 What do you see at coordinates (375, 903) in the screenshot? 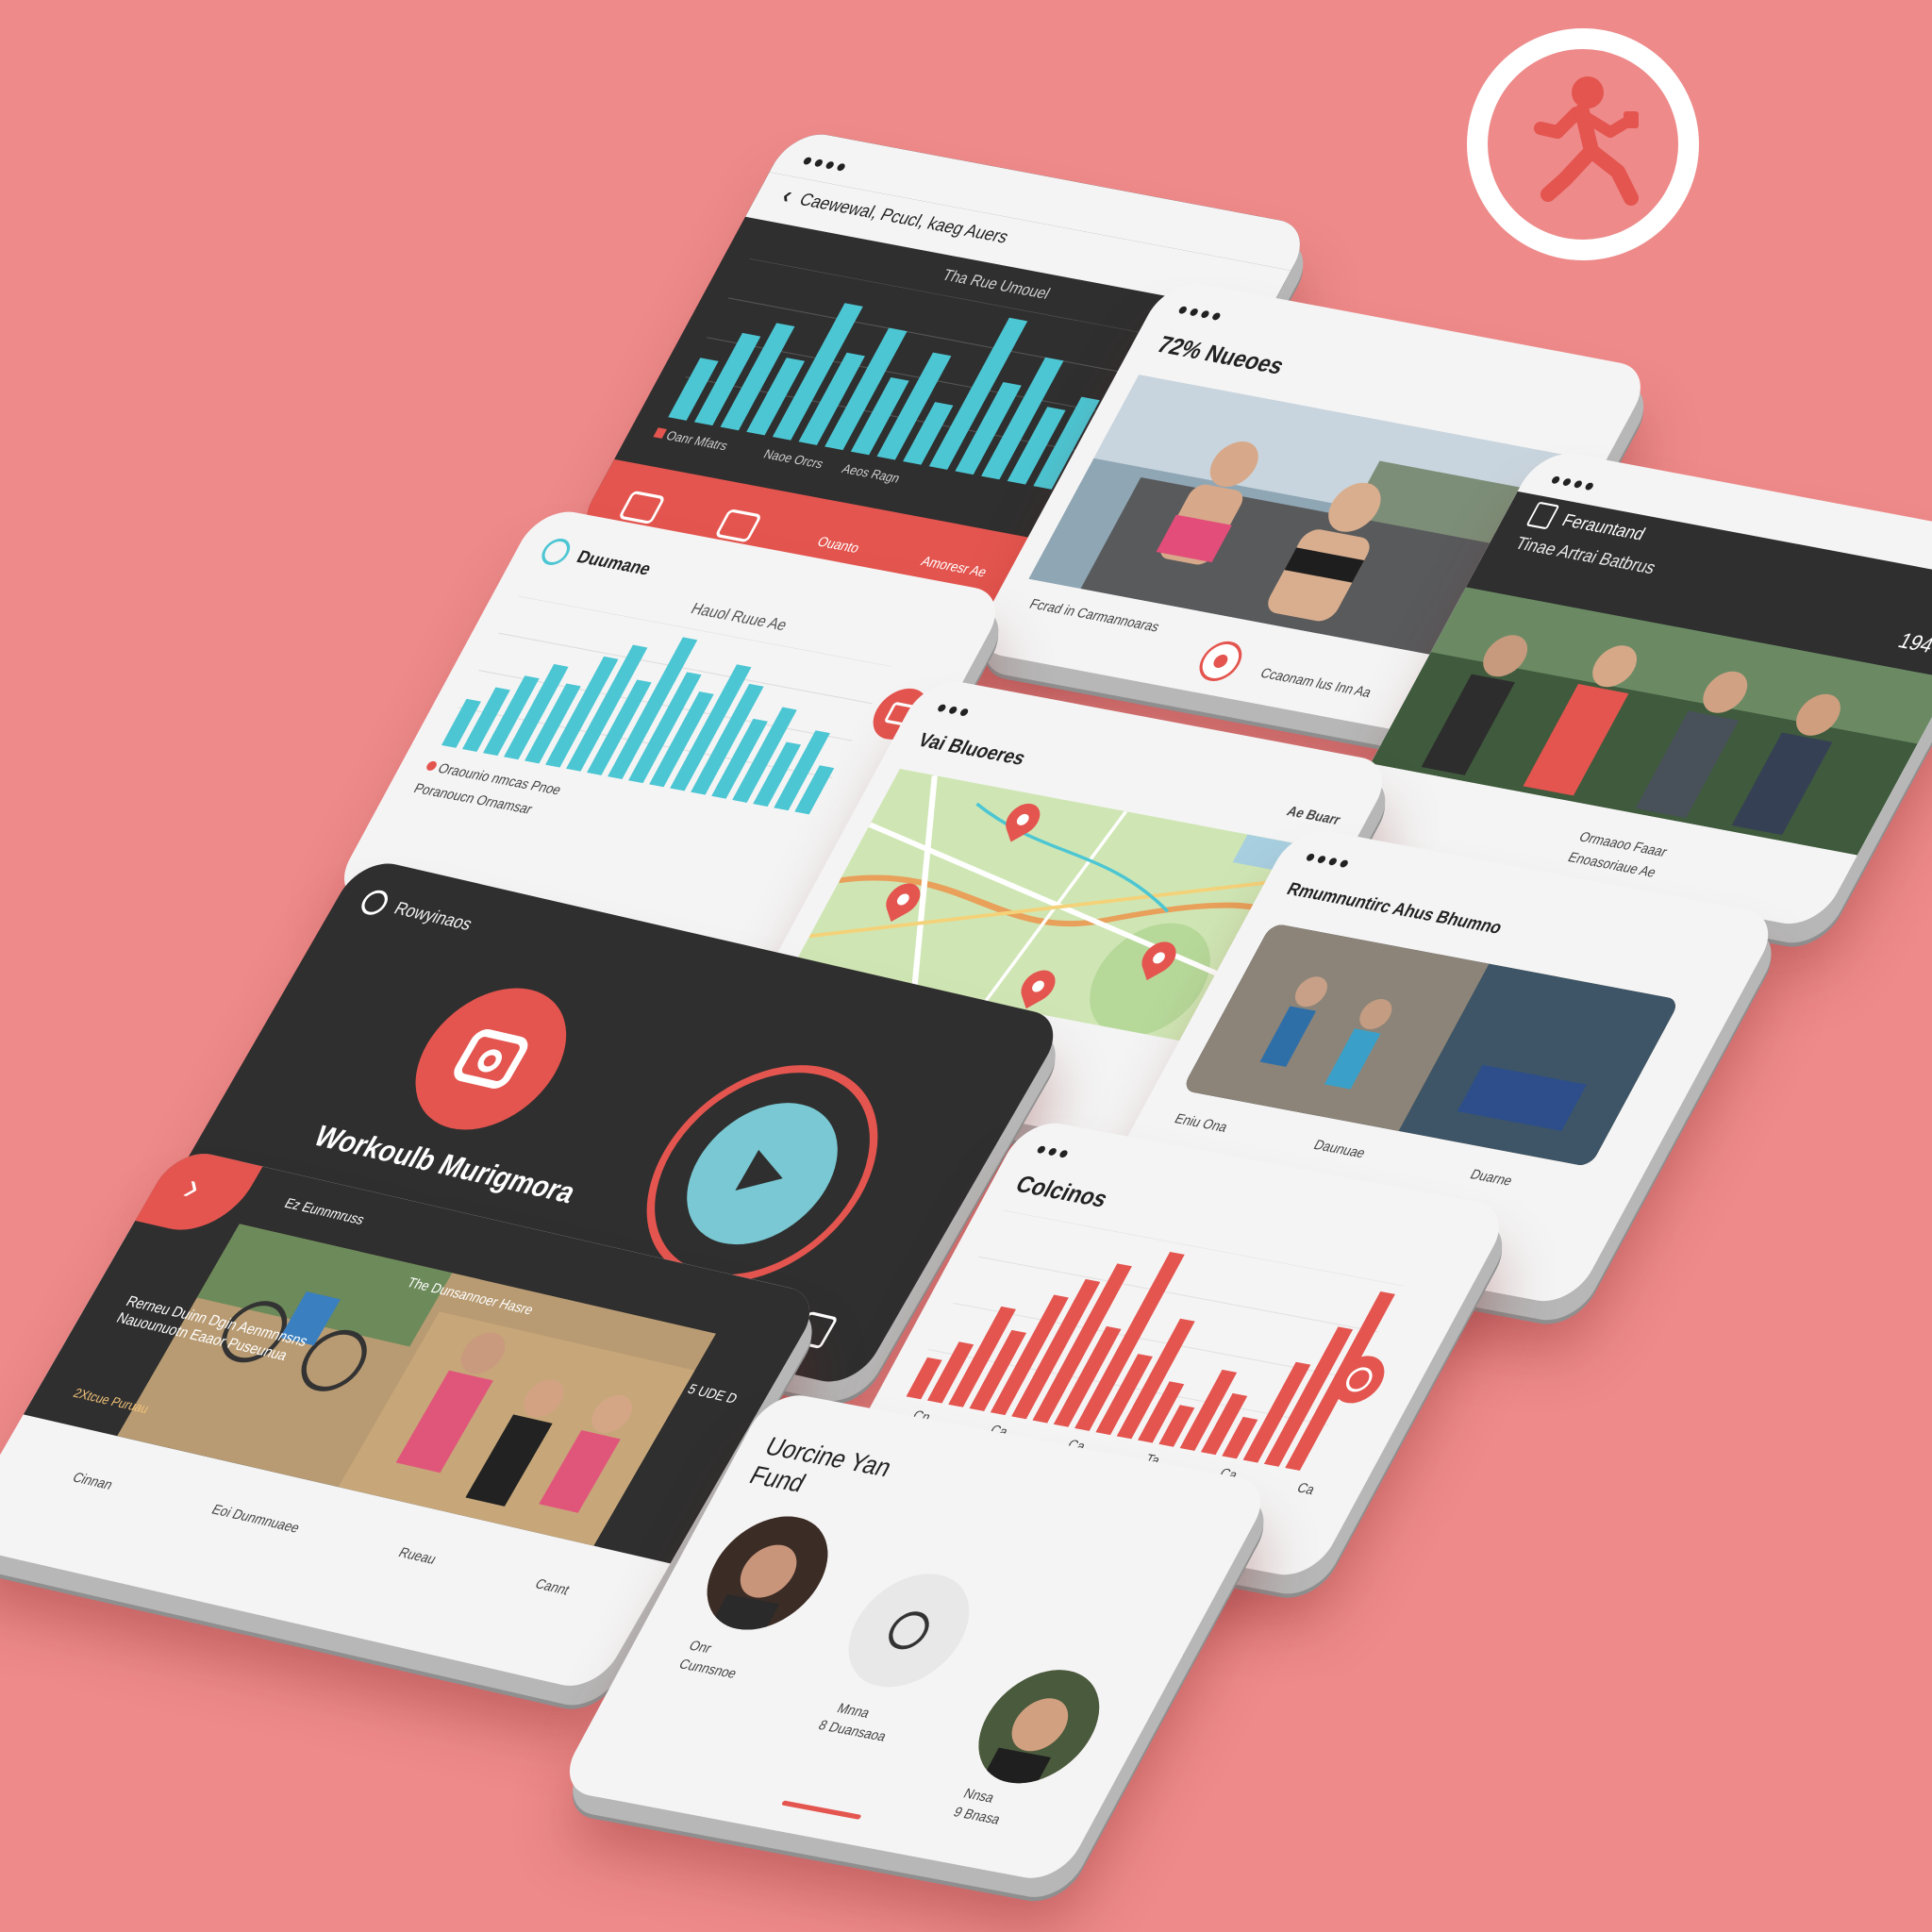
I see `settings-icon` at bounding box center [375, 903].